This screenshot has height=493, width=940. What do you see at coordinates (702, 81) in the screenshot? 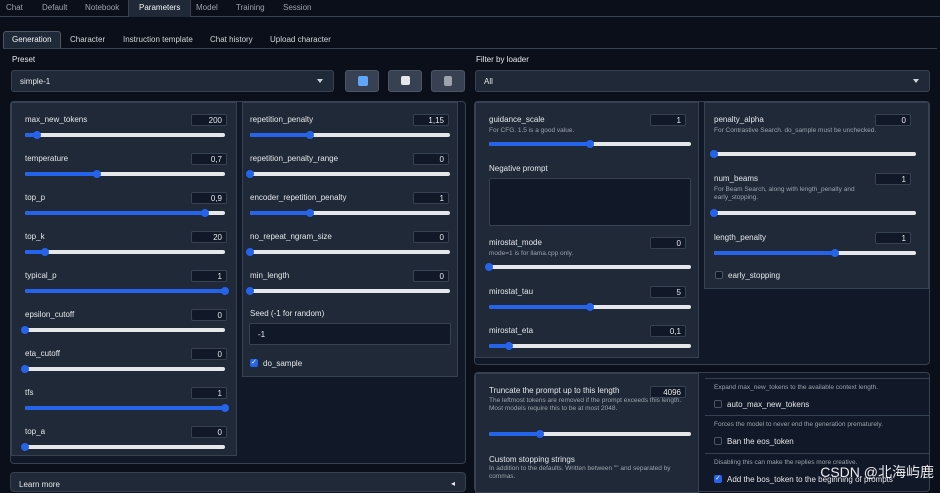
I see `loader-dropdown: All` at bounding box center [702, 81].